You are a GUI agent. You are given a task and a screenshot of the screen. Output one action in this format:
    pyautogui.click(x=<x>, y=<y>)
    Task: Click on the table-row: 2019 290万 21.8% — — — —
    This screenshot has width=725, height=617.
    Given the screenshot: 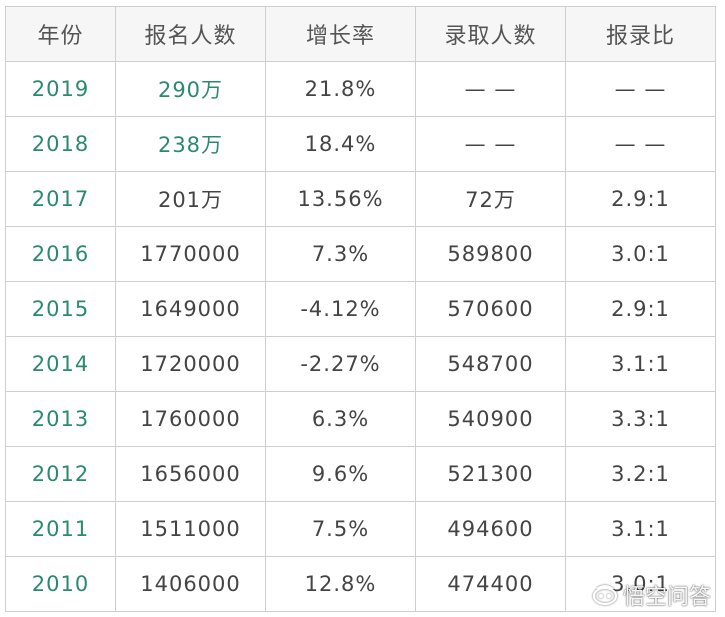 What is the action you would take?
    pyautogui.click(x=360, y=89)
    